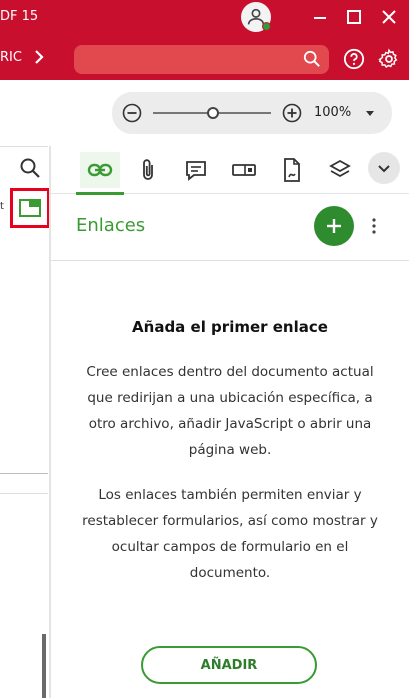 The height and width of the screenshot is (698, 409). I want to click on user-avatar, so click(256, 17).